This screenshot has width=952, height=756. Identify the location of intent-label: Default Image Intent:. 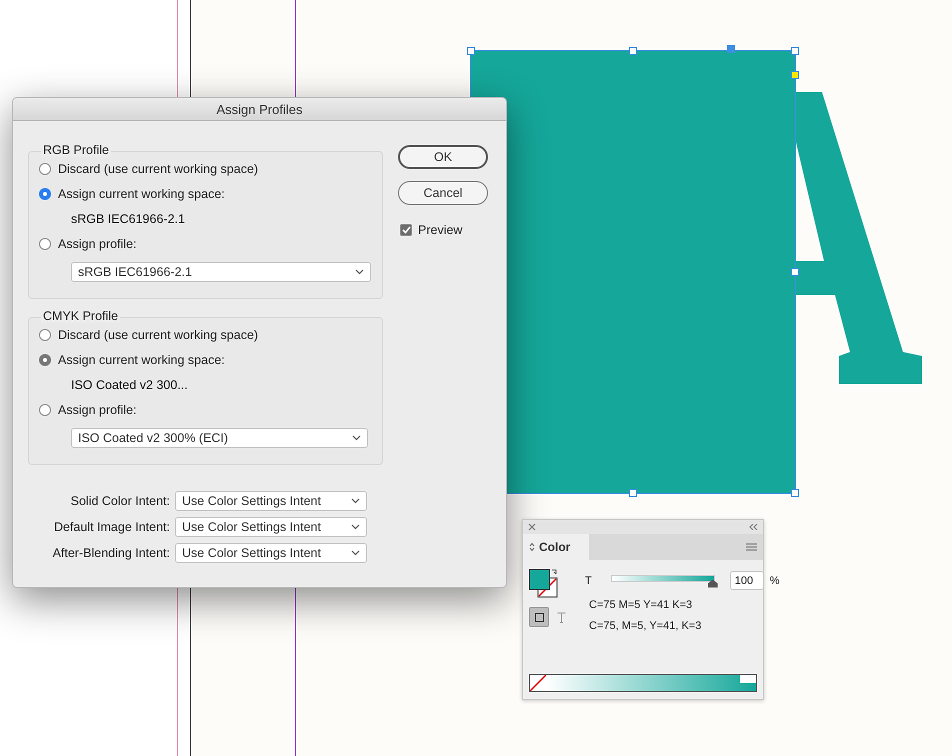
(111, 527).